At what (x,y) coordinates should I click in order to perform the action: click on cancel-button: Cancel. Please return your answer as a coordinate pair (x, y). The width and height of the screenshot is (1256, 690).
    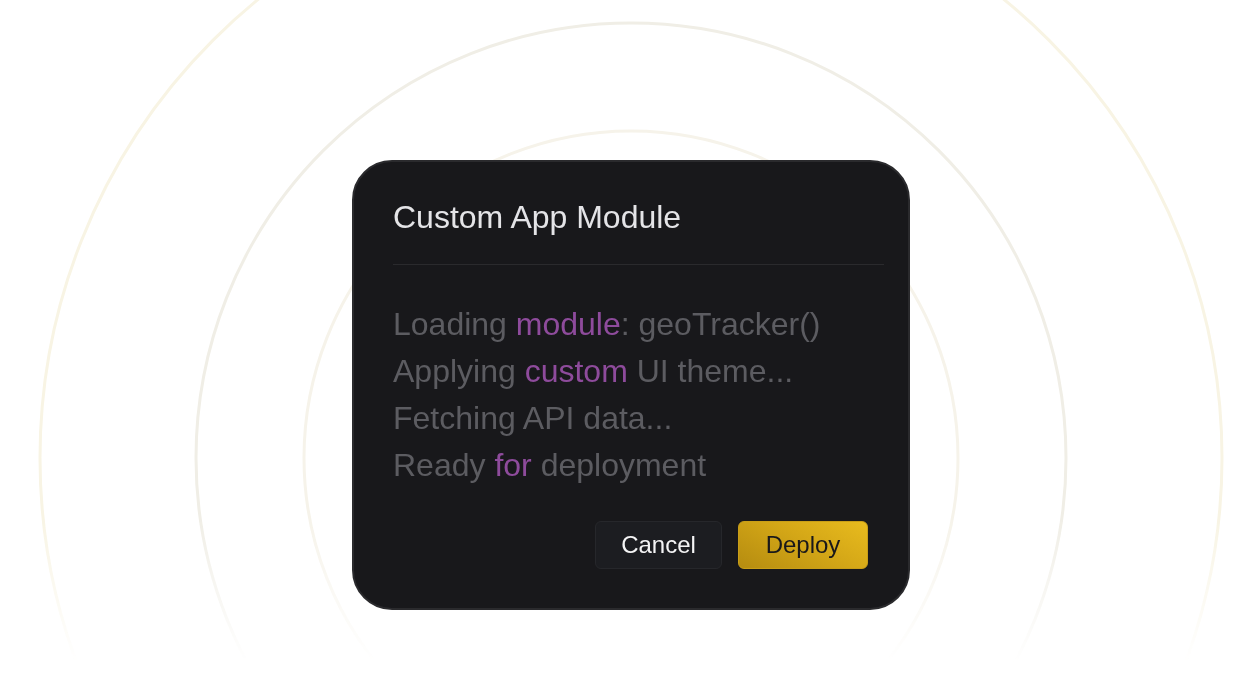
    Looking at the image, I should click on (658, 545).